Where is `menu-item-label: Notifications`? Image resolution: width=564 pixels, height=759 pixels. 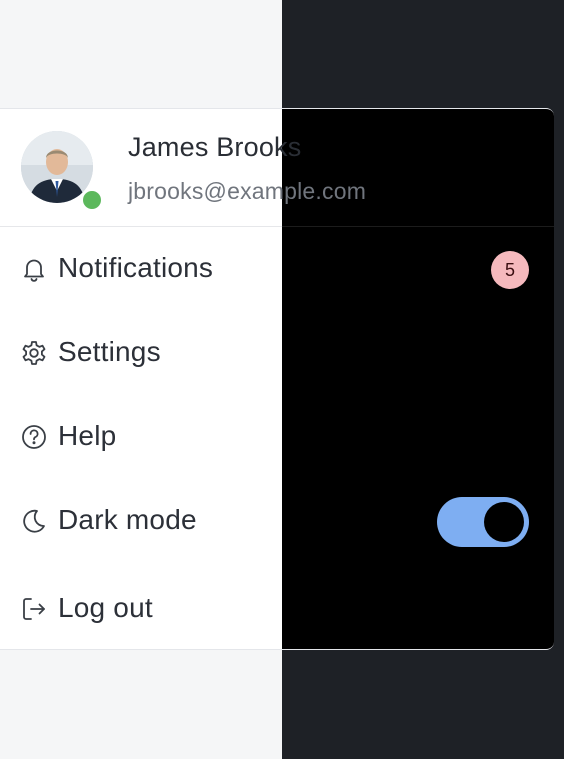 menu-item-label: Notifications is located at coordinates (136, 267).